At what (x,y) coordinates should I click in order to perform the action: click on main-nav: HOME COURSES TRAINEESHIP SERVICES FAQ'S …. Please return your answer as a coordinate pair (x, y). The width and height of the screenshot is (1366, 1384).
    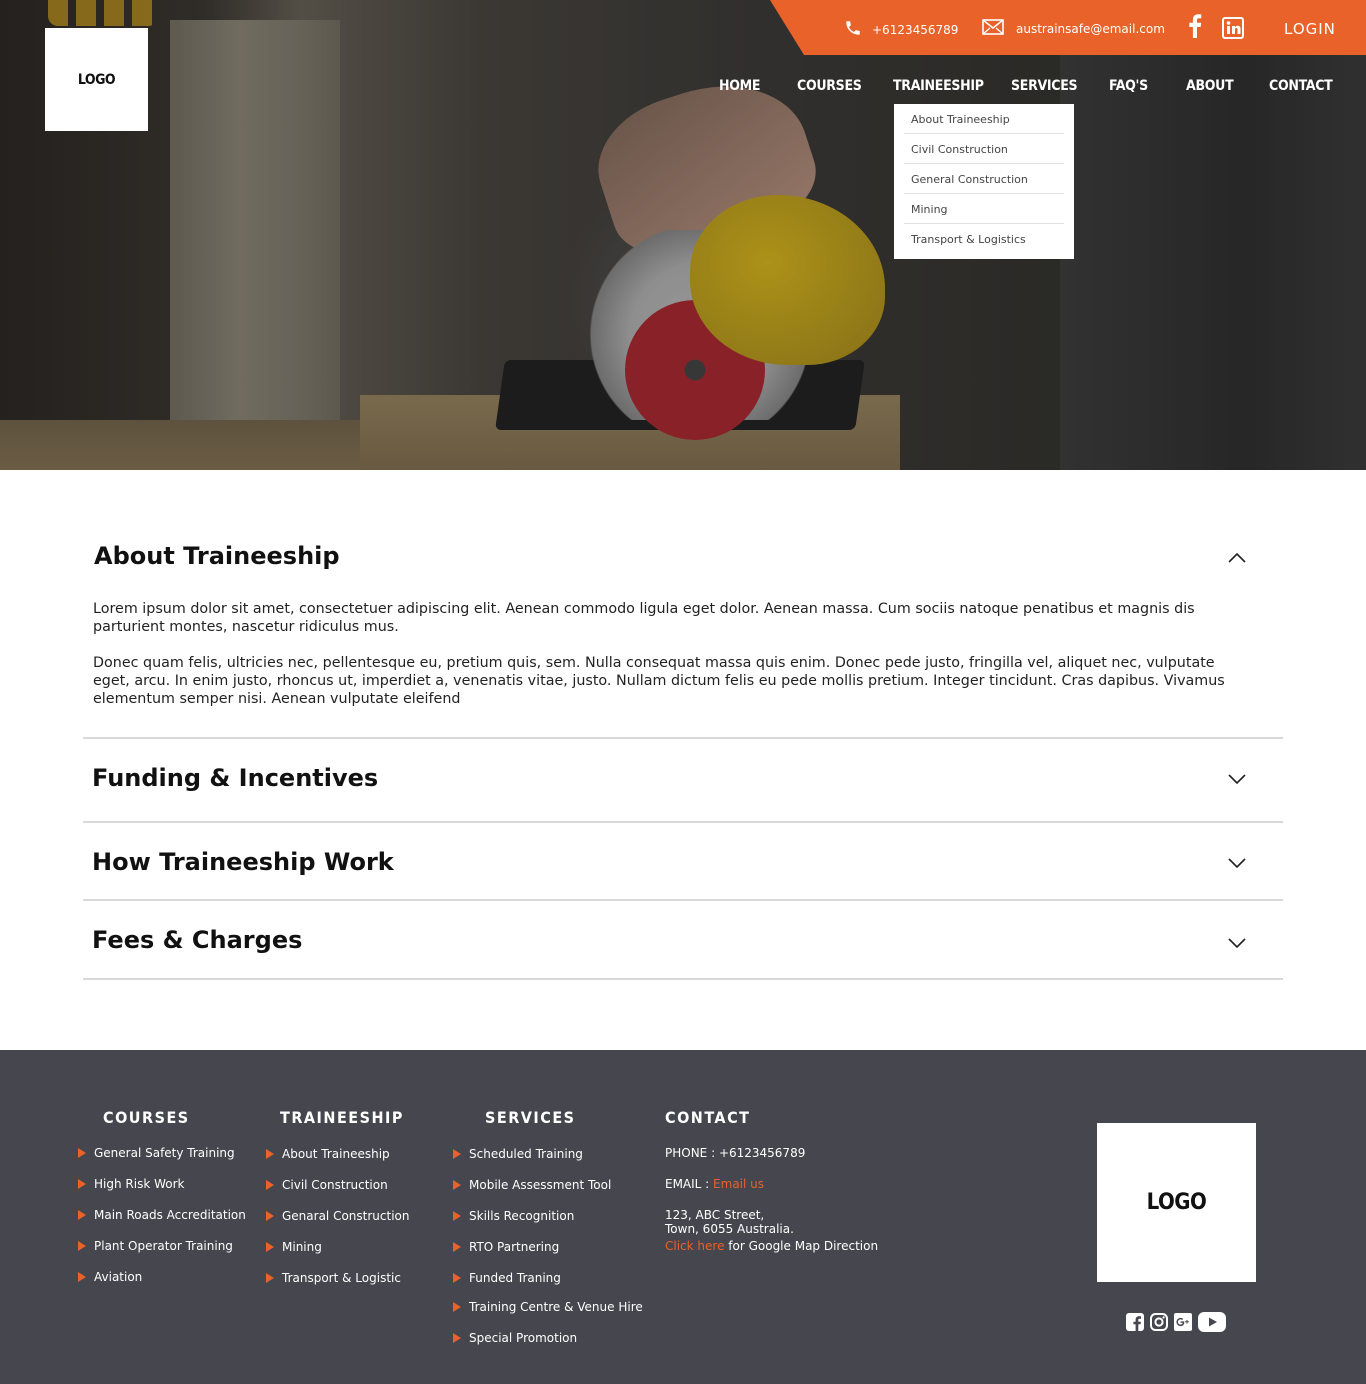
    Looking at the image, I should click on (683, 89).